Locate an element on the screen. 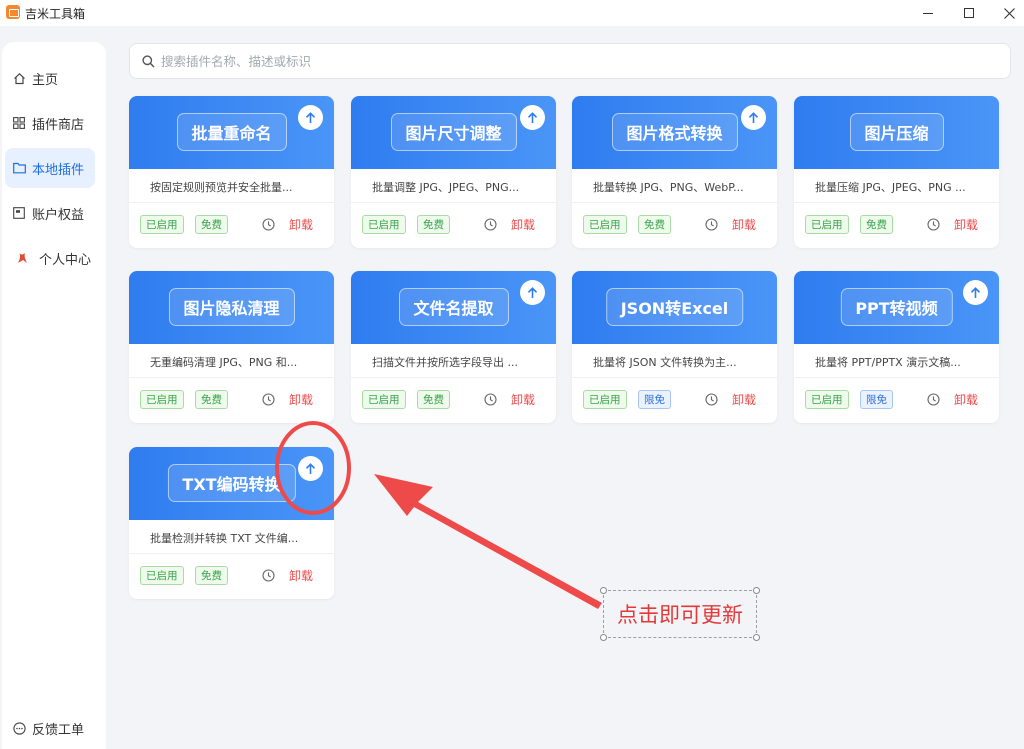  plugin-card: 批量重命名 按固定规则预览并安全批量... 已启用 免费 卸载 is located at coordinates (231, 172).